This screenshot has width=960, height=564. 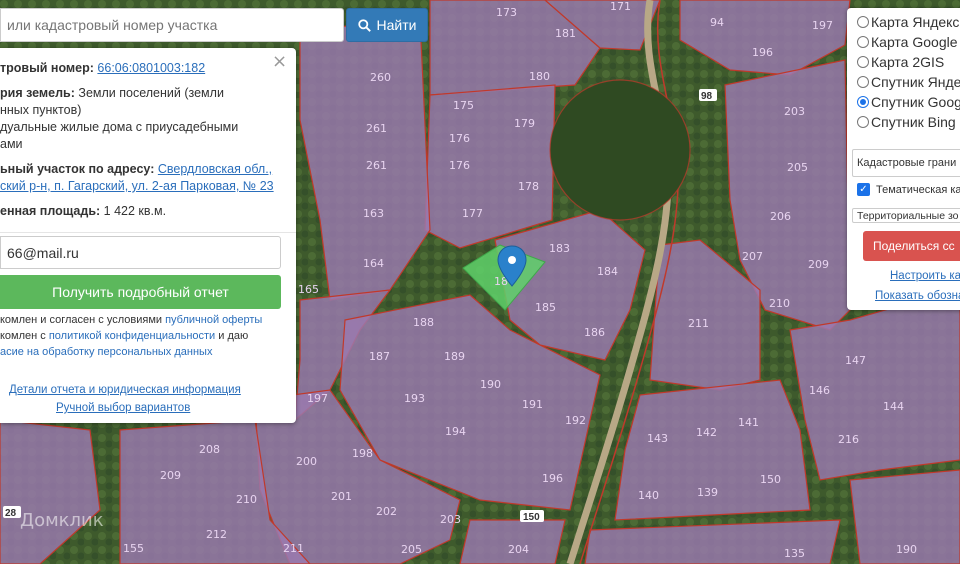 I want to click on area-row: енная площадь: 1 422 кв.м., so click(x=135, y=211).